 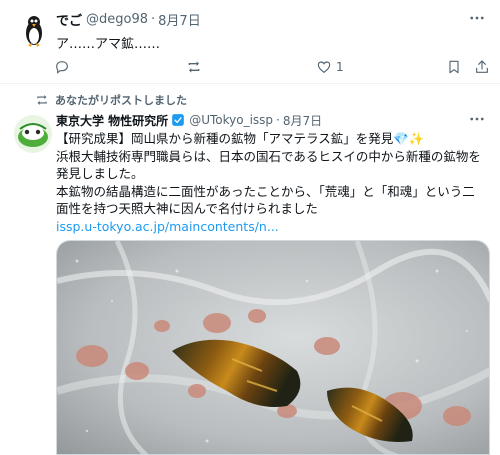 I want to click on retweet-context-label: あなたがリポストしました, so click(x=121, y=100).